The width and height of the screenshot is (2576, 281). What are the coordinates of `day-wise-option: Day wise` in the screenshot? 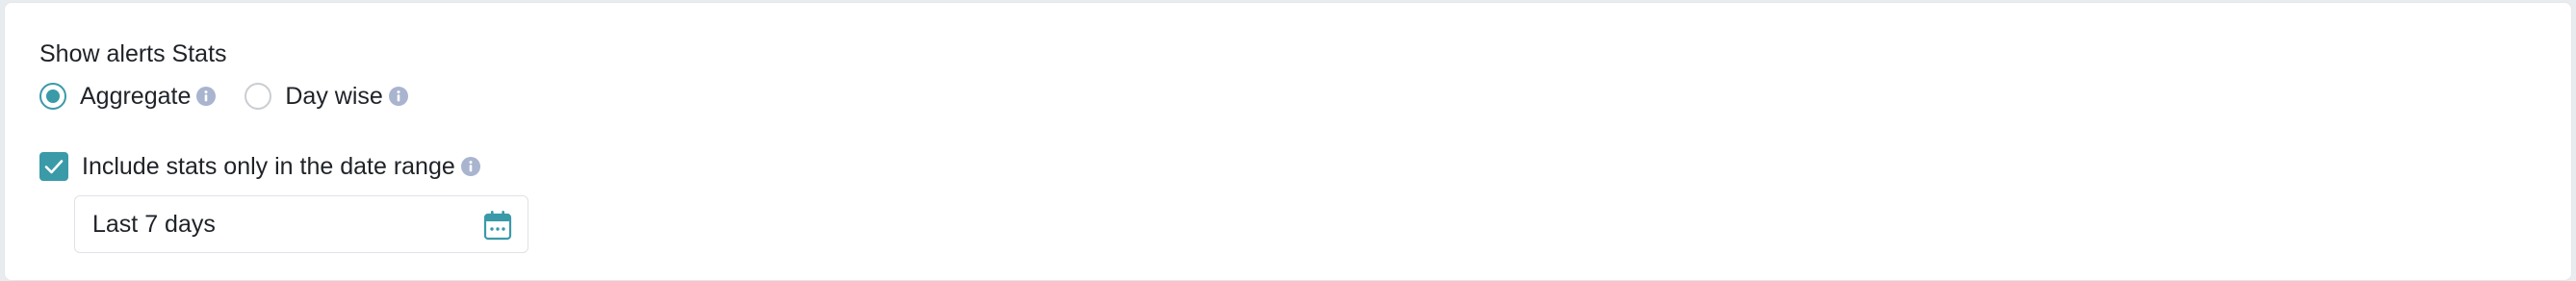 It's located at (326, 96).